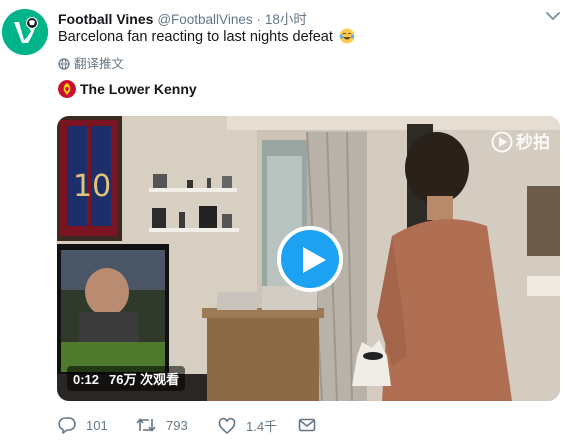 Image resolution: width=573 pixels, height=441 pixels. Describe the element at coordinates (162, 425) in the screenshot. I see `retweet-button: 793` at that location.